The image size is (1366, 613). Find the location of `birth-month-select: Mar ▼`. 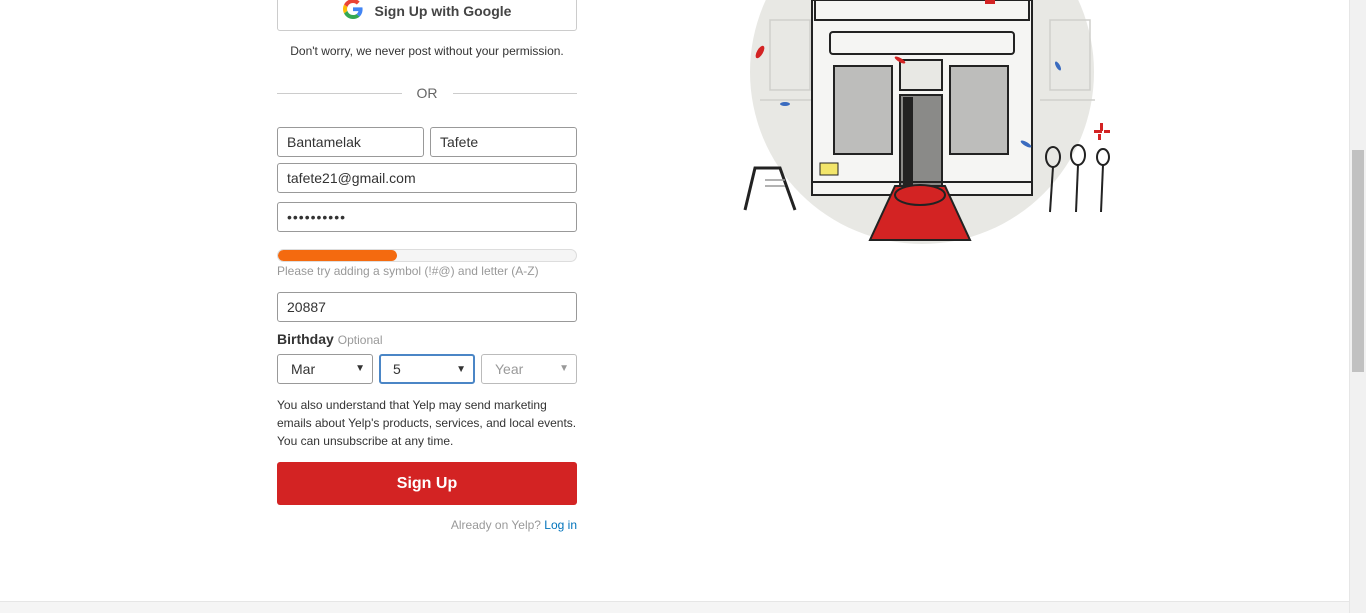

birth-month-select: Mar ▼ is located at coordinates (325, 369).